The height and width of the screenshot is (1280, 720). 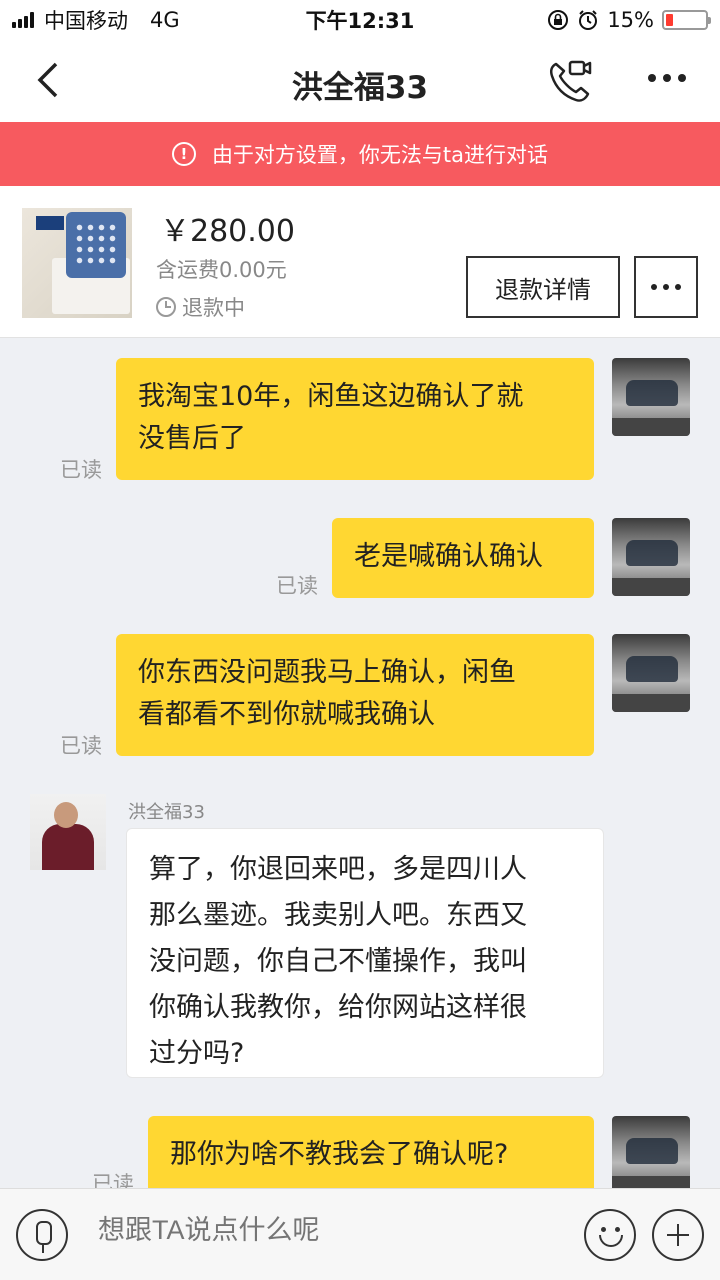 I want to click on product-price: ￥280.00, so click(x=227, y=231).